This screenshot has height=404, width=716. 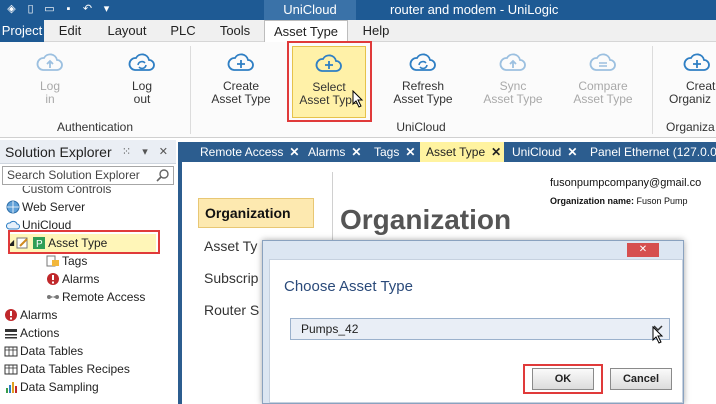 What do you see at coordinates (329, 81) in the screenshot?
I see `highlight-select-asset-type` at bounding box center [329, 81].